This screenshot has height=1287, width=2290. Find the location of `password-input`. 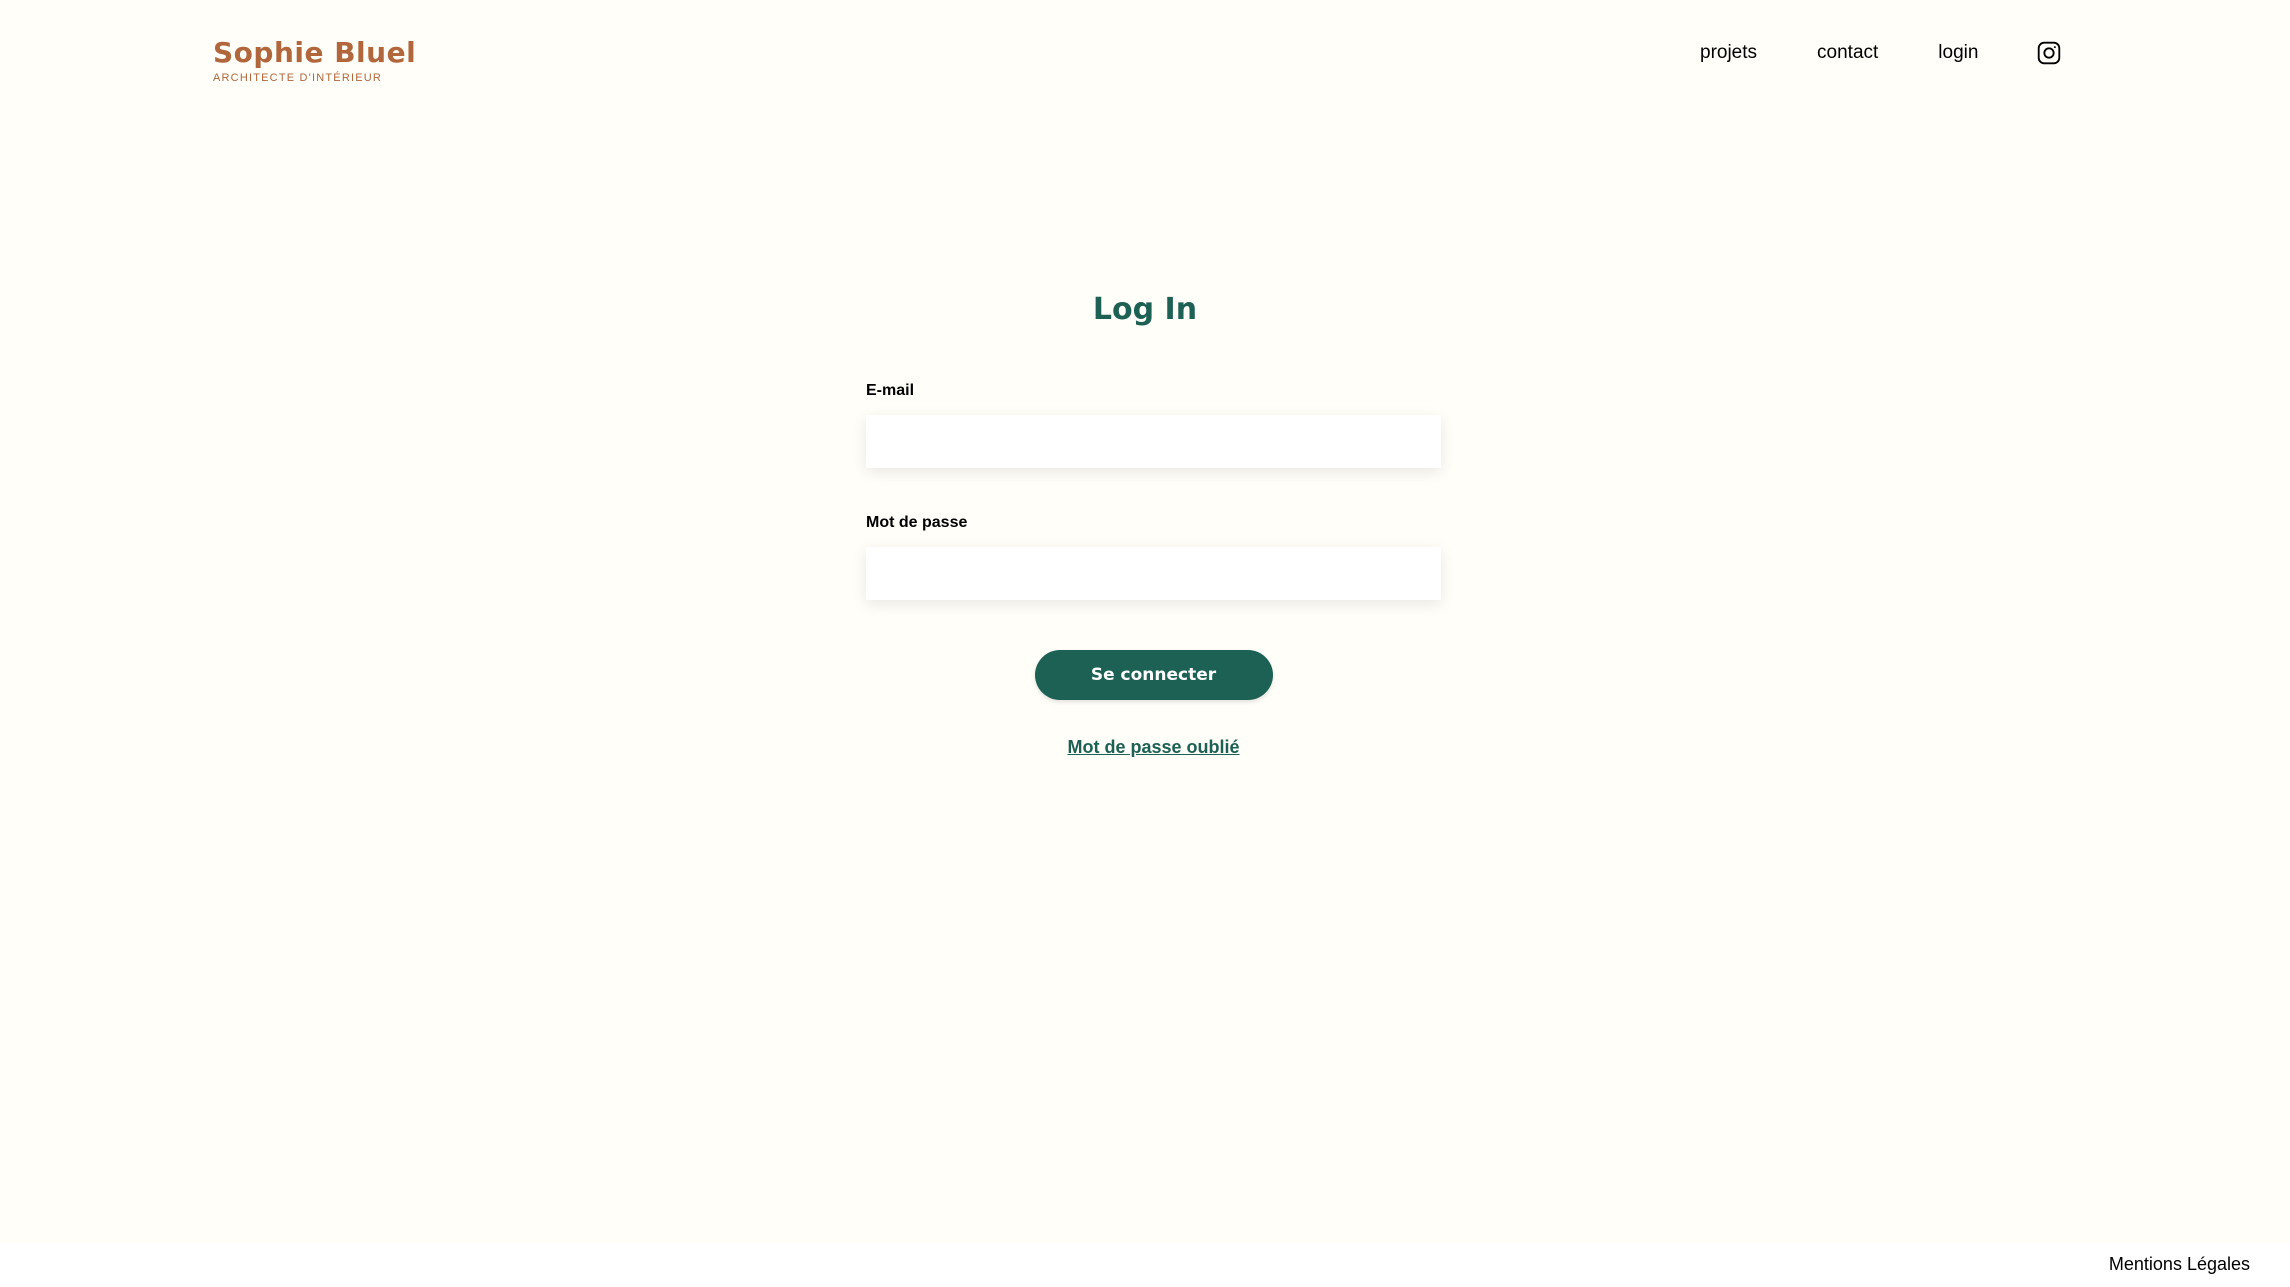

password-input is located at coordinates (1153, 573).